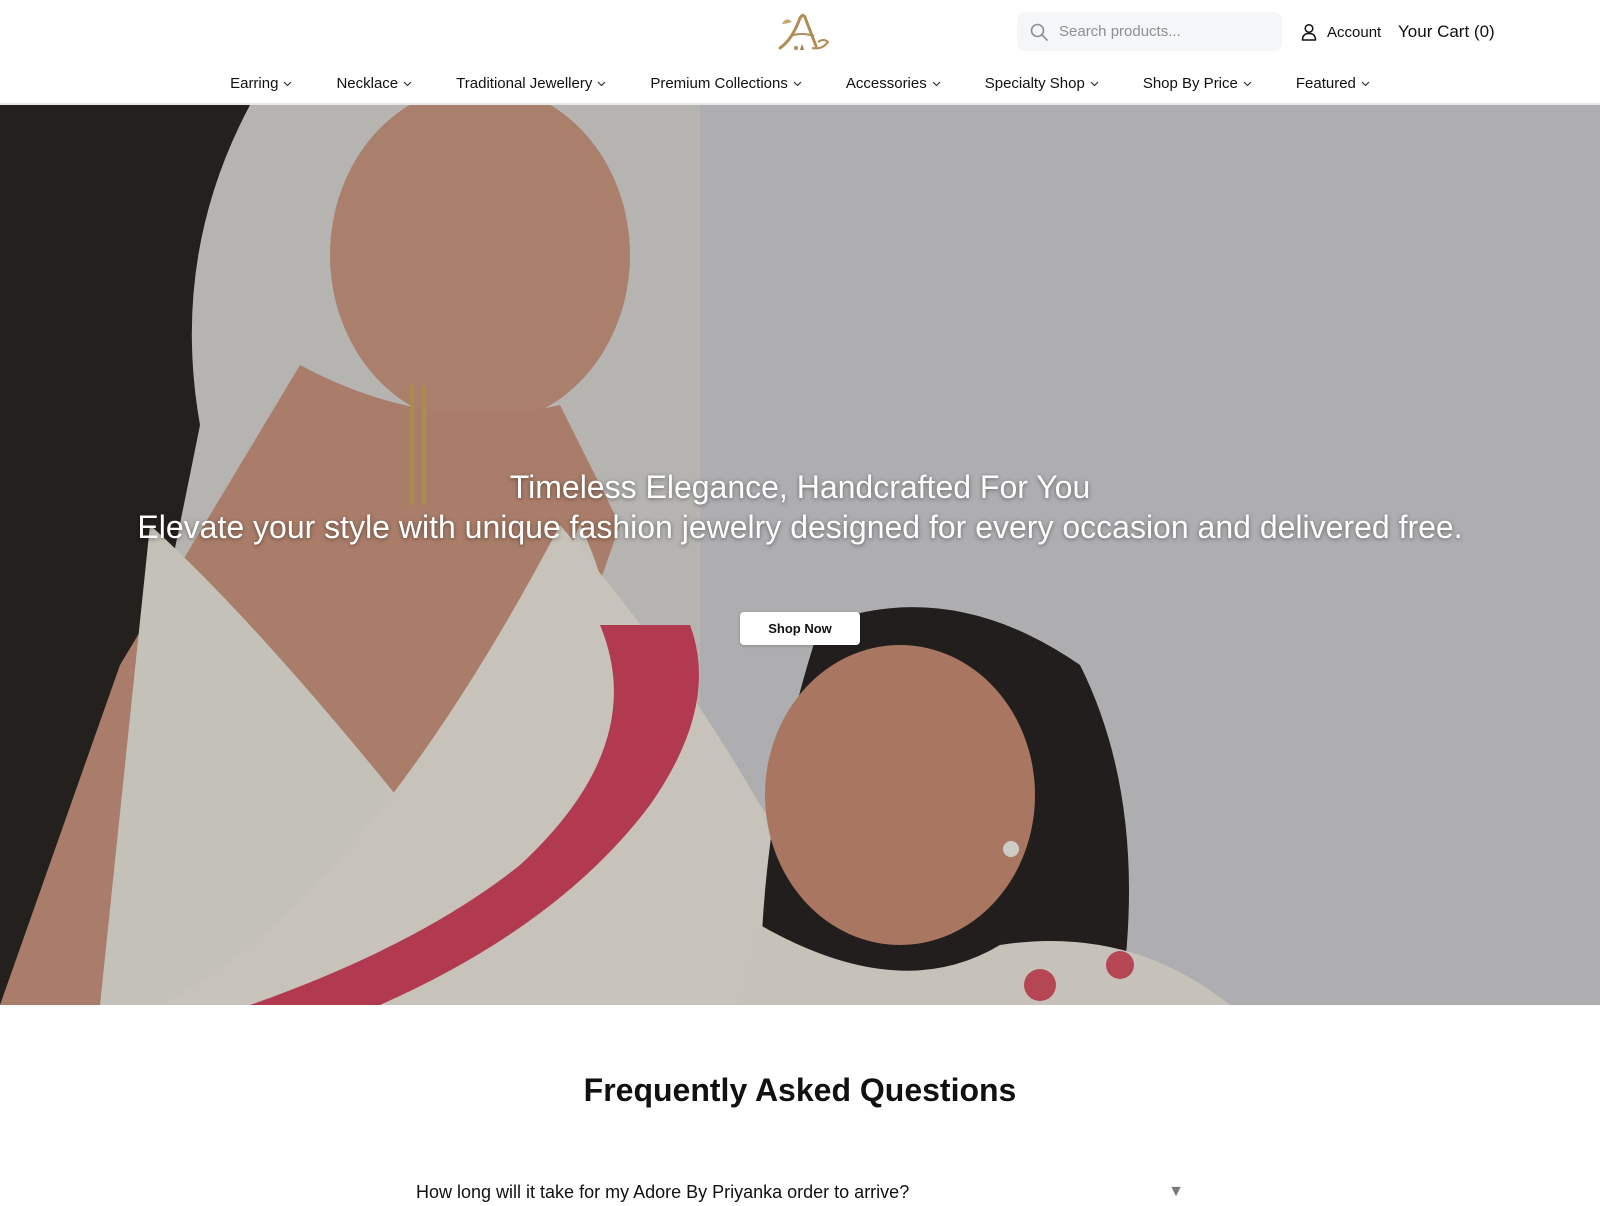 The image size is (1600, 1206). I want to click on nav-item-traditional-jewellery: Traditional Jewellery, so click(531, 83).